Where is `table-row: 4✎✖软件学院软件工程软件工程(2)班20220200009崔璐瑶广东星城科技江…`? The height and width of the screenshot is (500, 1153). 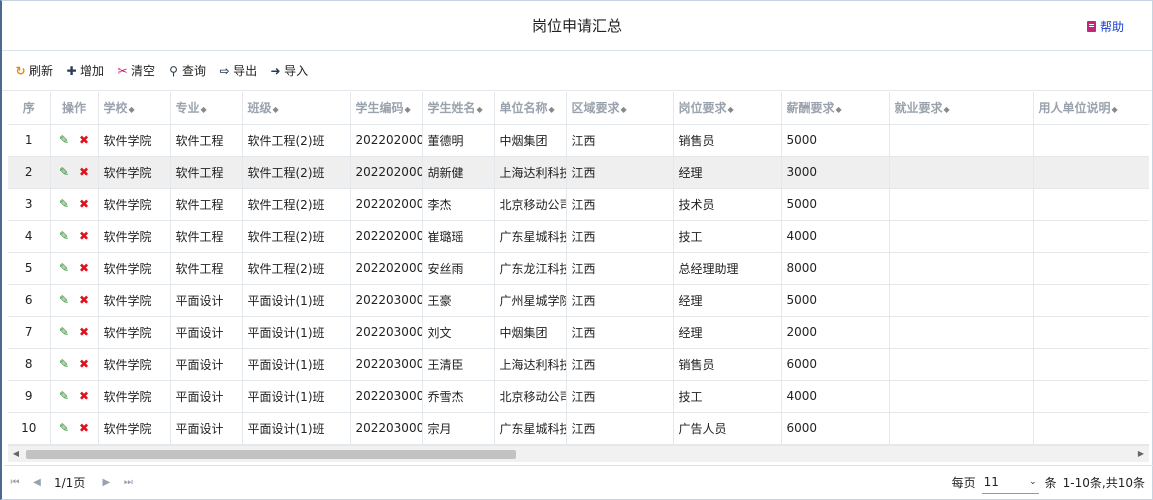
table-row: 4✎✖软件学院软件工程软件工程(2)班20220200009崔璐瑶广东星城科技江… is located at coordinates (578, 236).